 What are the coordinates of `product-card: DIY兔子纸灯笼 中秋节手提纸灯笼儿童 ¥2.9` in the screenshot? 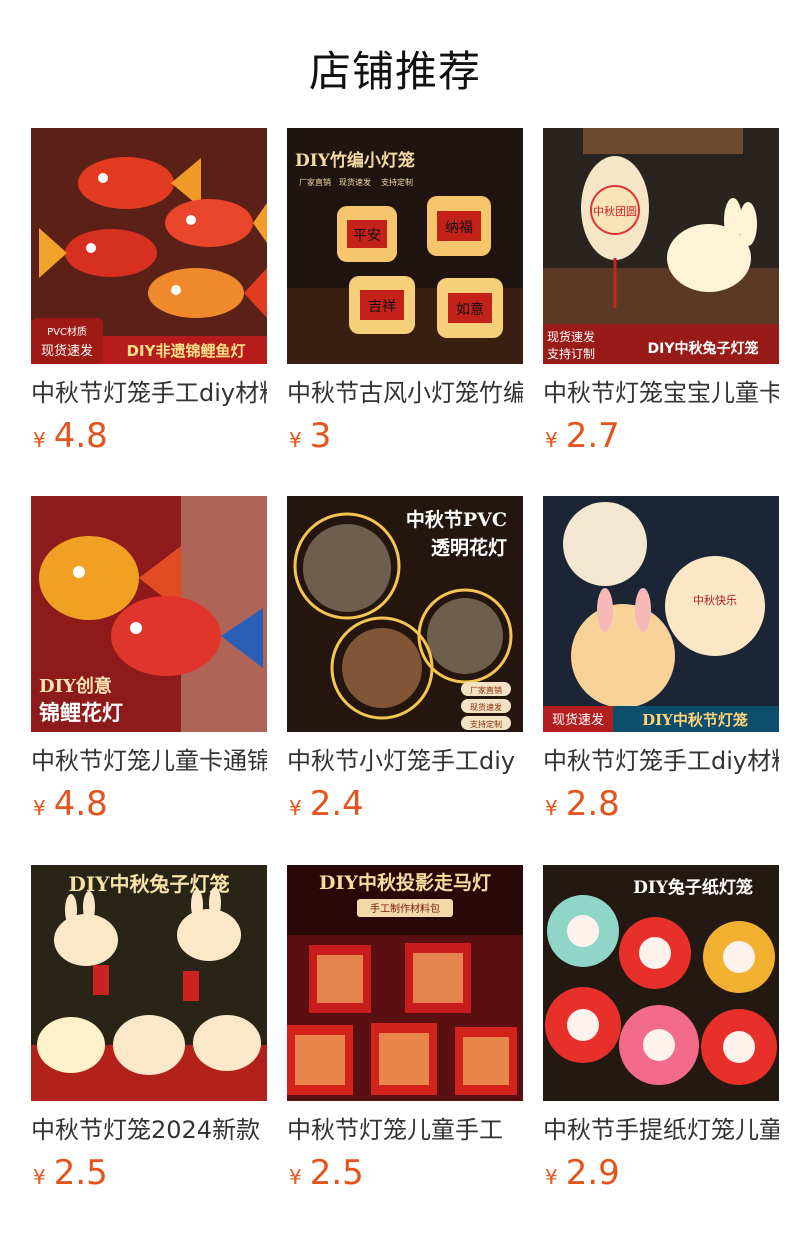 It's located at (661, 1029).